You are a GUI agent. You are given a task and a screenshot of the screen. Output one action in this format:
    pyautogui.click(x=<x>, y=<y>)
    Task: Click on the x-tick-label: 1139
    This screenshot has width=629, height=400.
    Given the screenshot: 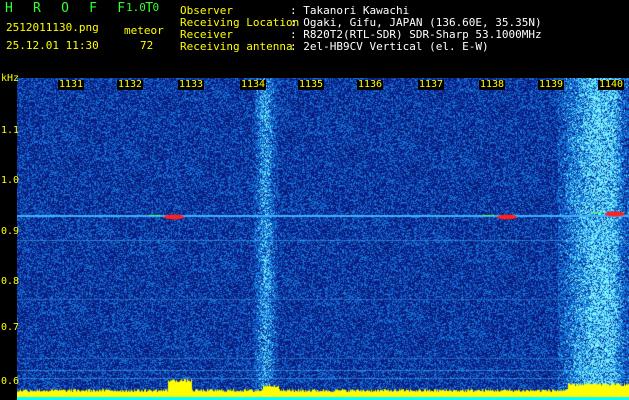 What is the action you would take?
    pyautogui.click(x=551, y=84)
    